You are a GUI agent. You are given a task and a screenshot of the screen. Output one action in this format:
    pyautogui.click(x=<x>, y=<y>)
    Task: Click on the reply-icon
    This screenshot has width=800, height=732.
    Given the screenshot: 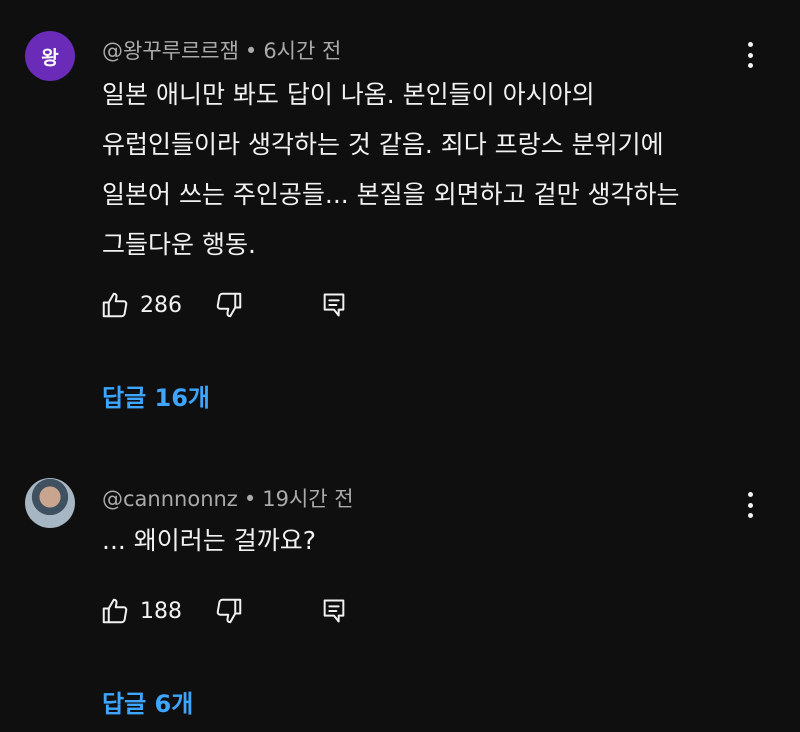 What is the action you would take?
    pyautogui.click(x=334, y=611)
    